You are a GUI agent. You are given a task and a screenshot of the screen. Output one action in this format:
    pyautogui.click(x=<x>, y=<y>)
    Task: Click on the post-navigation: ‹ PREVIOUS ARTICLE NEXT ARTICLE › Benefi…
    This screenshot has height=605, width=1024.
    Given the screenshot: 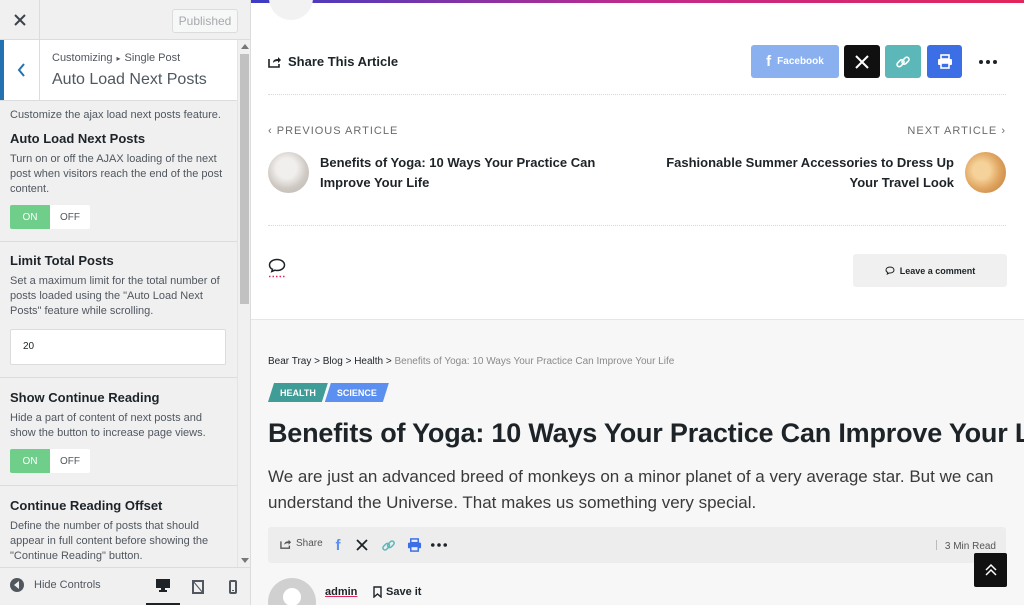 What is the action you would take?
    pyautogui.click(x=637, y=165)
    